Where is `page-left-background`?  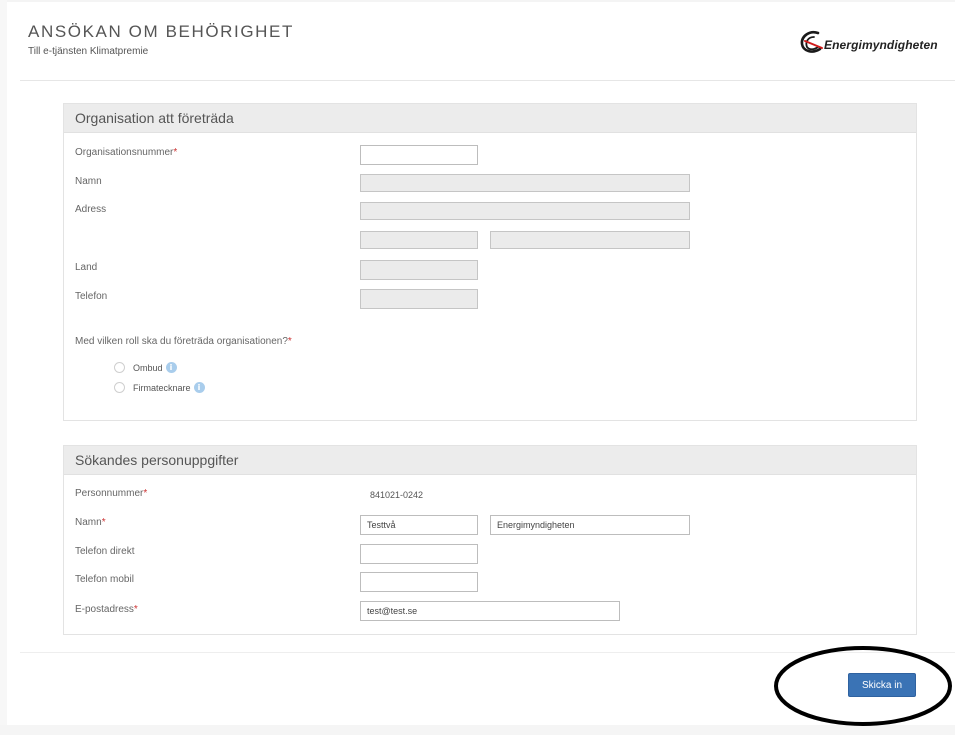
page-left-background is located at coordinates (3, 367).